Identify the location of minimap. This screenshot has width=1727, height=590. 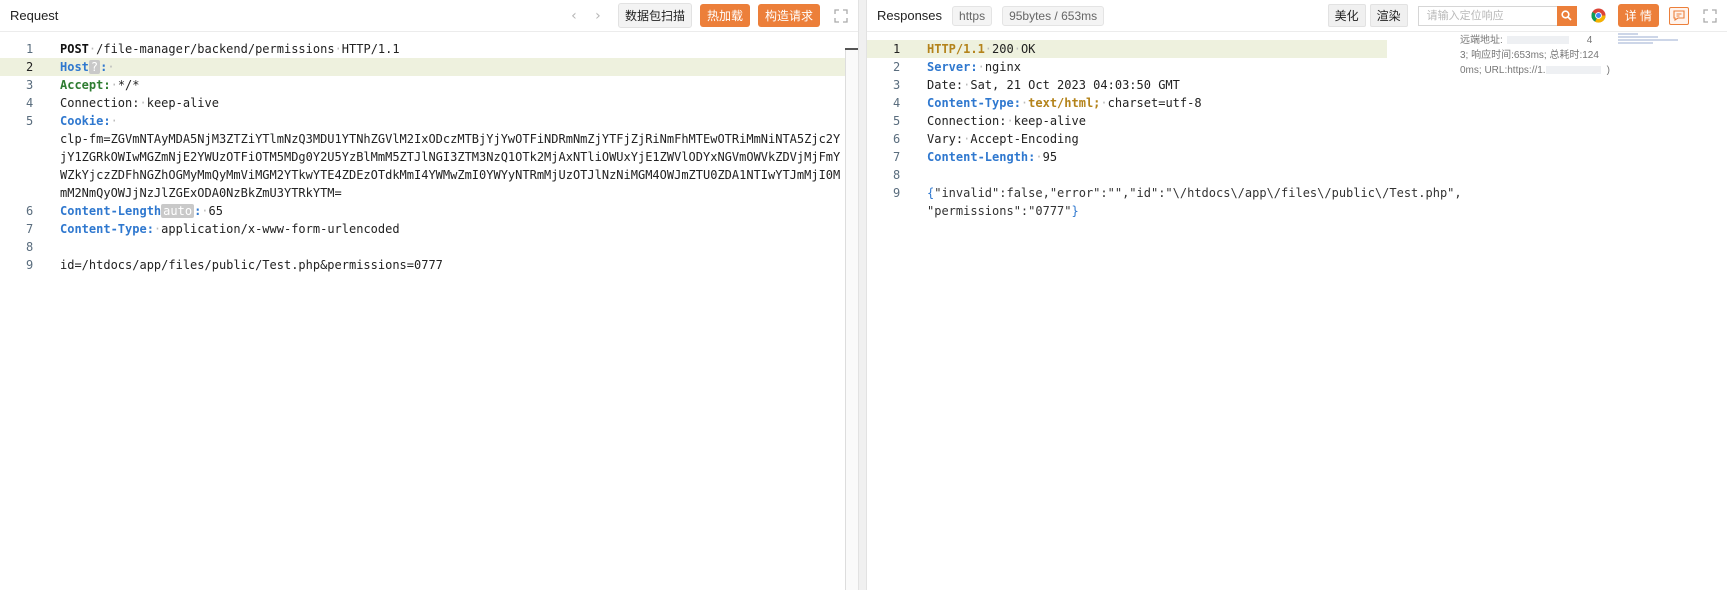
(1655, 42).